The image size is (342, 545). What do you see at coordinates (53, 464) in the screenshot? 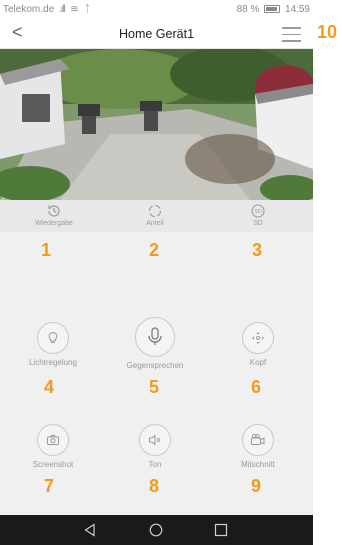
I see `control-label: Screenshot` at bounding box center [53, 464].